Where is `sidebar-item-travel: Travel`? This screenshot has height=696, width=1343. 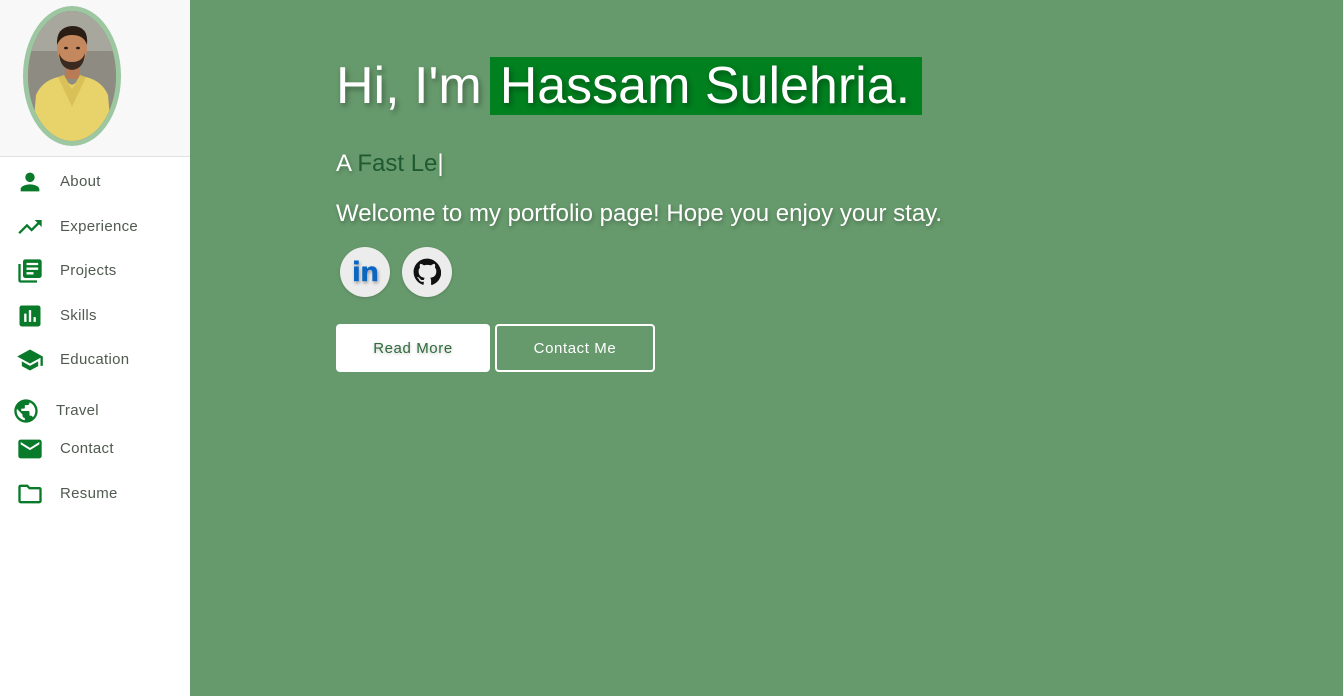 sidebar-item-travel: Travel is located at coordinates (95, 410).